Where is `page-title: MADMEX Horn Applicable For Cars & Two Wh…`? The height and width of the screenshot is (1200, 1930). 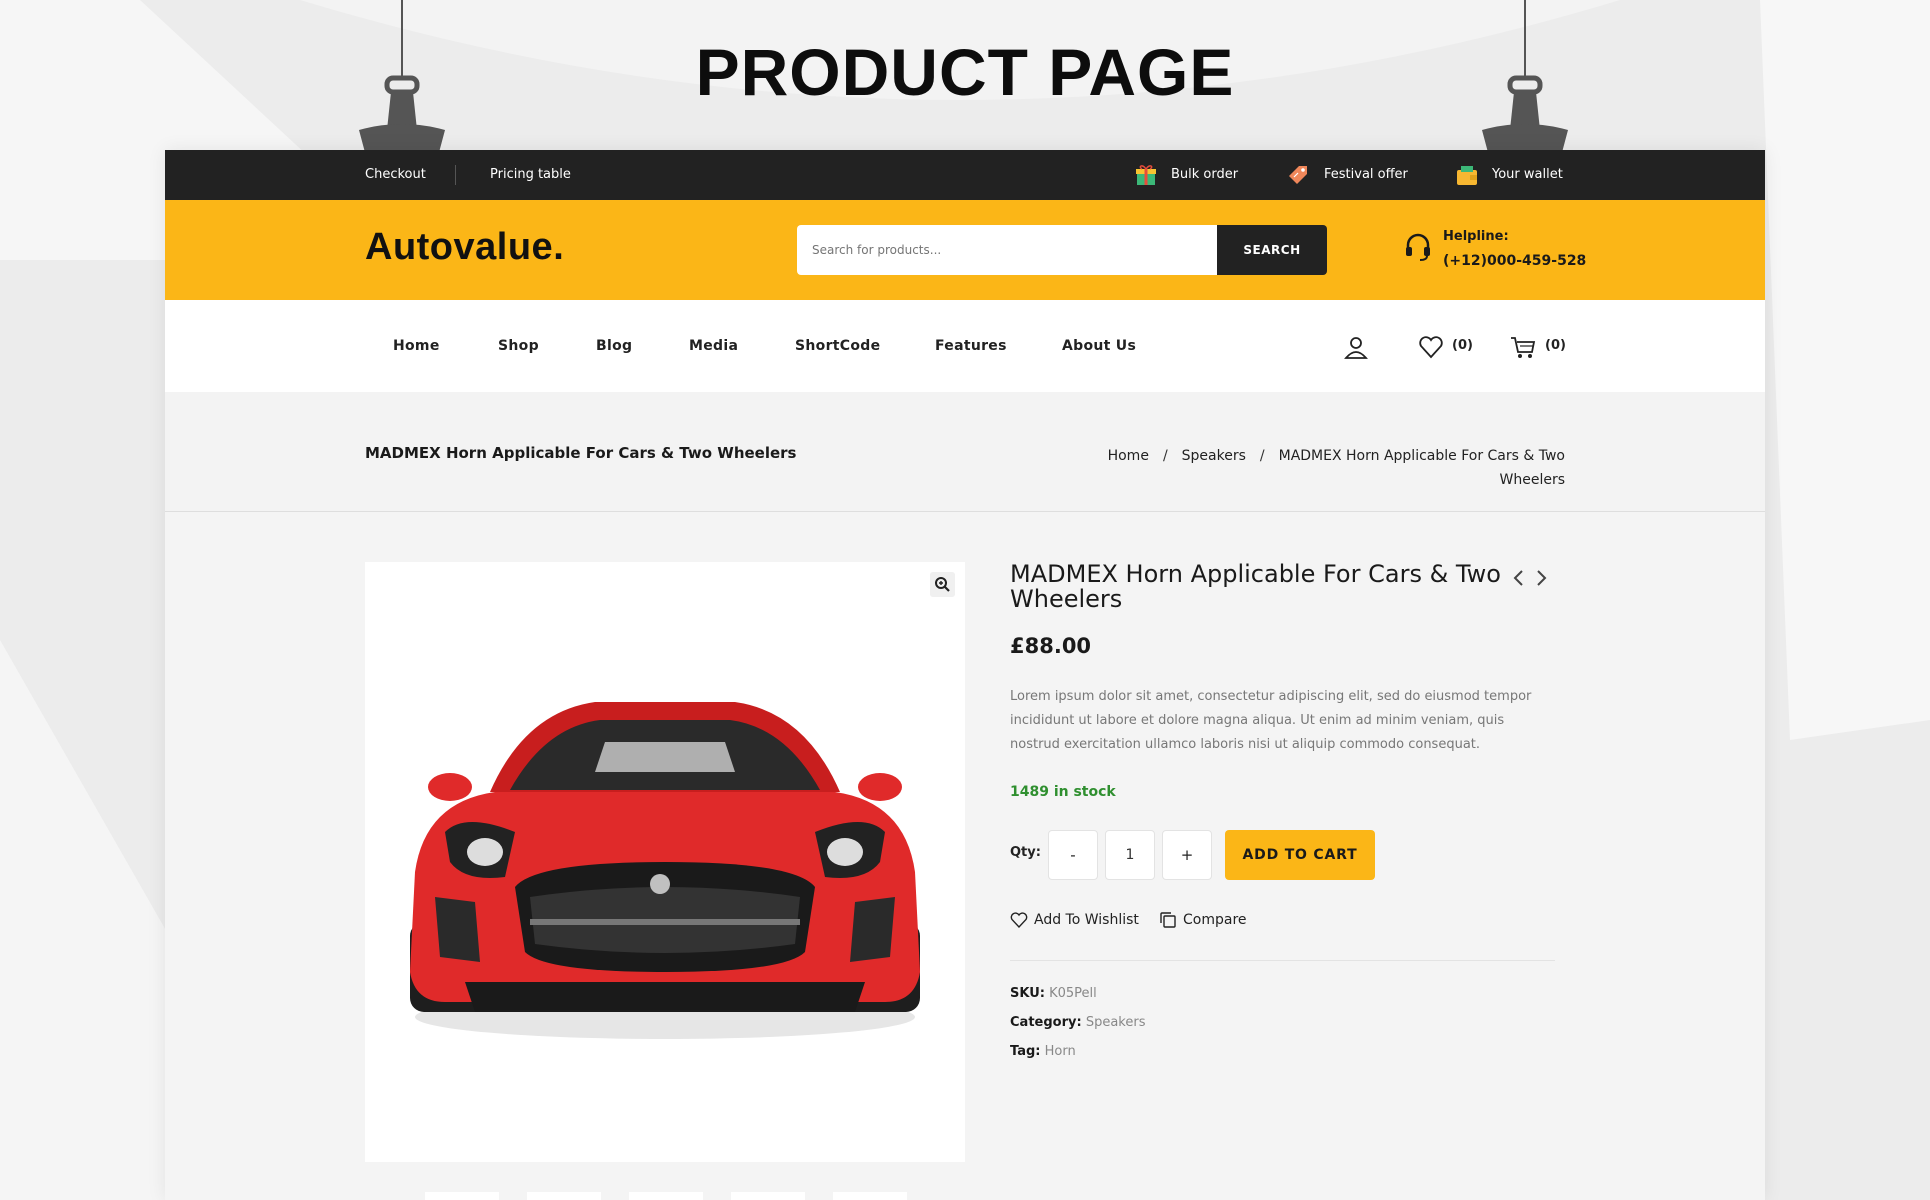
page-title: MADMEX Horn Applicable For Cars & Two Wh… is located at coordinates (581, 453).